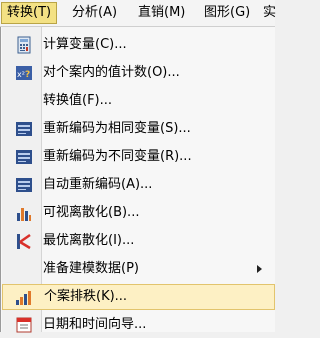 This screenshot has width=320, height=338. I want to click on menu-item-prepare-data-for-modeling: 准备建模数据(P), so click(138, 269).